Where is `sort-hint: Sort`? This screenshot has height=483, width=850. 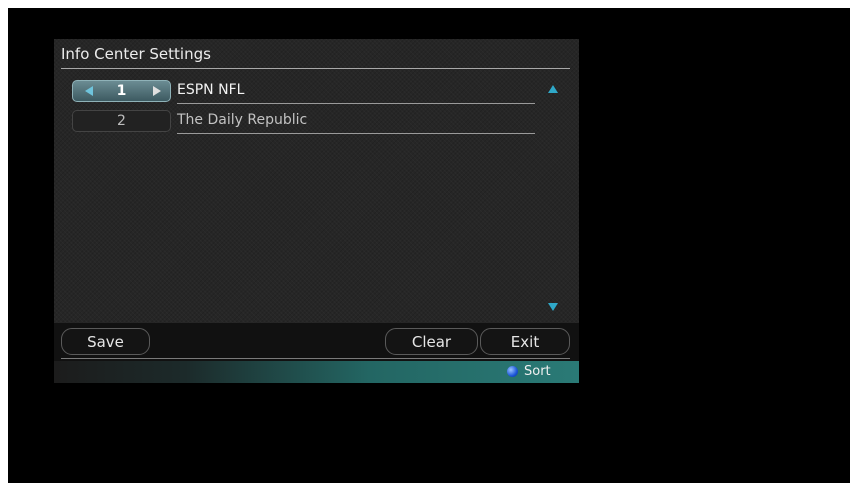 sort-hint: Sort is located at coordinates (537, 371).